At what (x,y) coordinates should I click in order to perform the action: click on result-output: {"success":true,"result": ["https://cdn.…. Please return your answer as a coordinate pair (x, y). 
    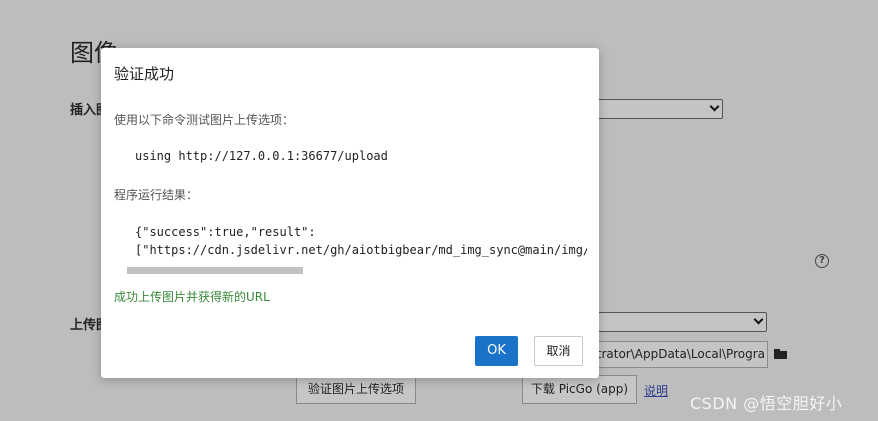
    Looking at the image, I should click on (361, 244).